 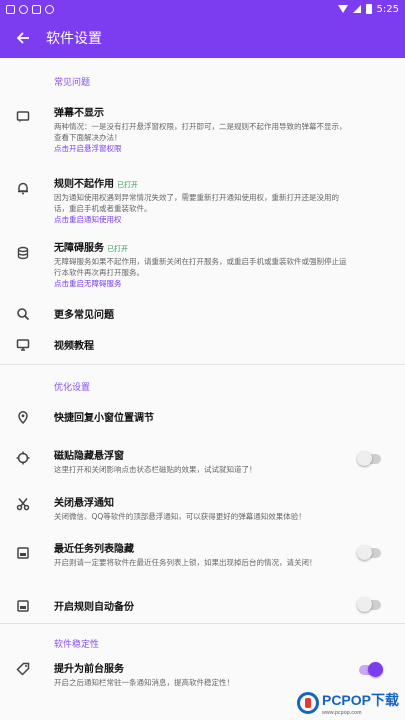 What do you see at coordinates (91, 248) in the screenshot?
I see `faq-title: 无障碍服务 已打开` at bounding box center [91, 248].